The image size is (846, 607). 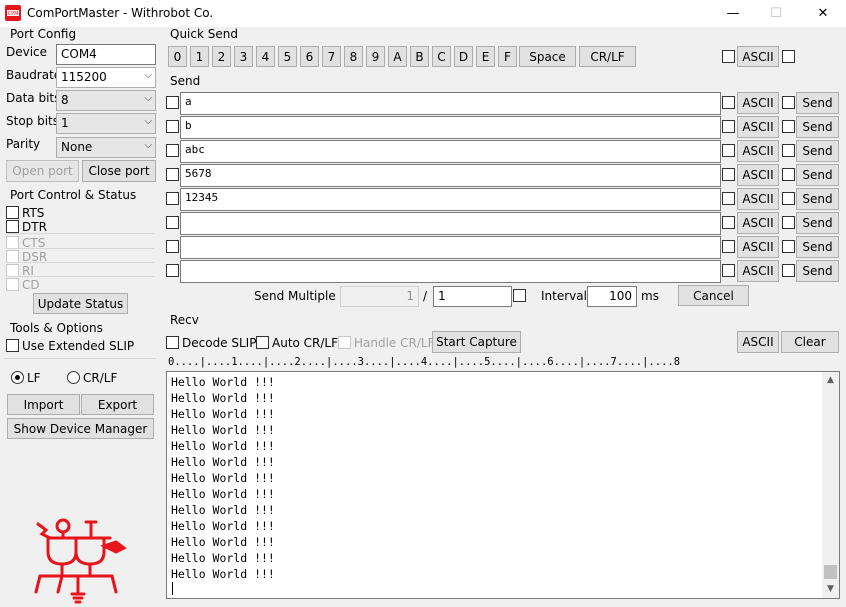 What do you see at coordinates (450, 151) in the screenshot?
I see `send-row-input: abc` at bounding box center [450, 151].